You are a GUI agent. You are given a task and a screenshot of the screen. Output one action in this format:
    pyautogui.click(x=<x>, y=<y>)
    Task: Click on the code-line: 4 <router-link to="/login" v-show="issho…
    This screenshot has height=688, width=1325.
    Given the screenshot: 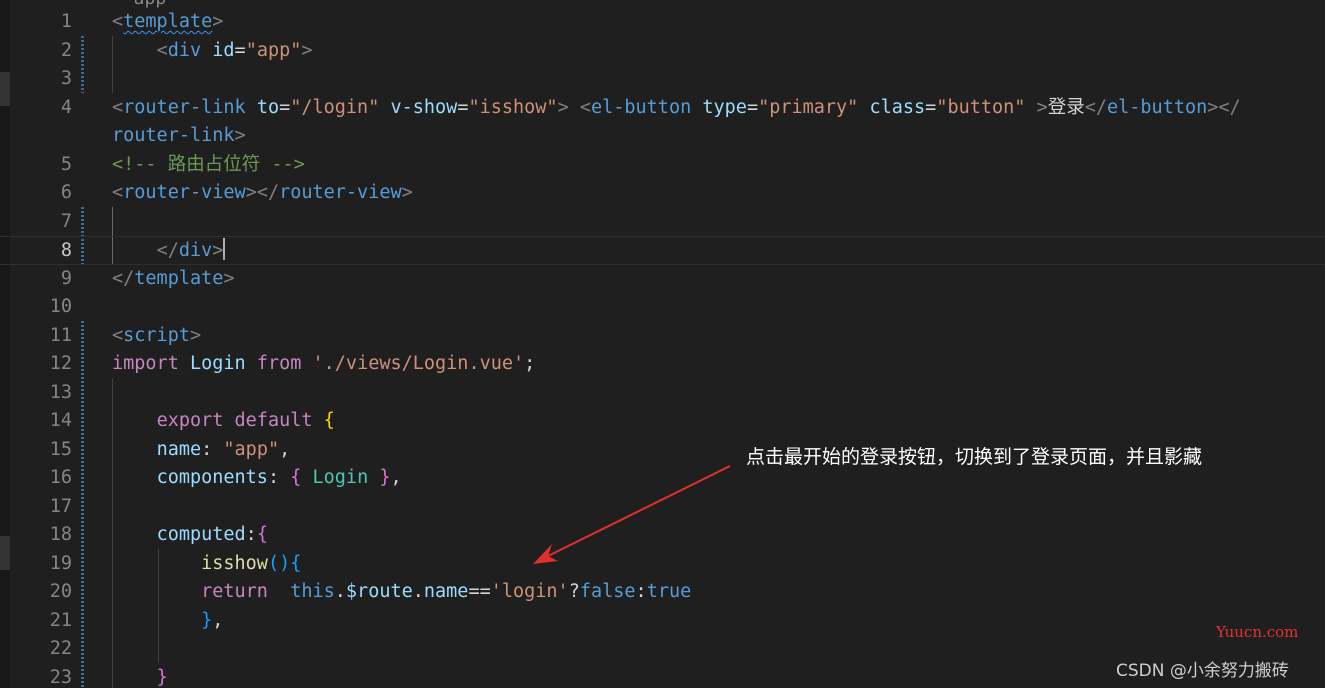 What is the action you would take?
    pyautogui.click(x=662, y=108)
    